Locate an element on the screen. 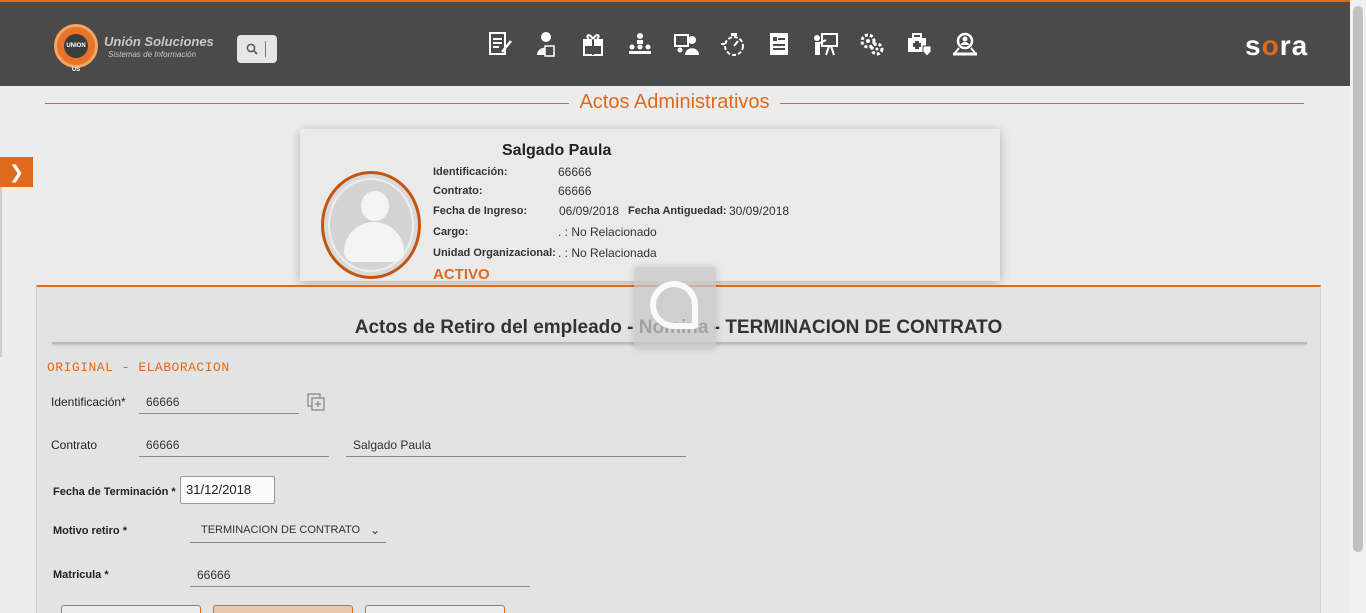  gears-icon is located at coordinates (872, 44).